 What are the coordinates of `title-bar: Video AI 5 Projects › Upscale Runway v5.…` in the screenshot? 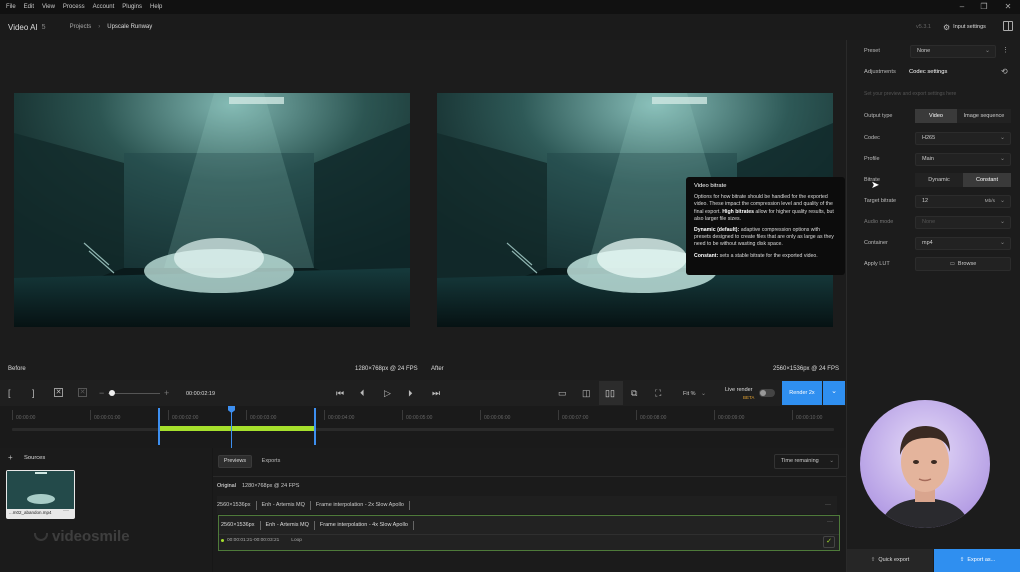 It's located at (510, 27).